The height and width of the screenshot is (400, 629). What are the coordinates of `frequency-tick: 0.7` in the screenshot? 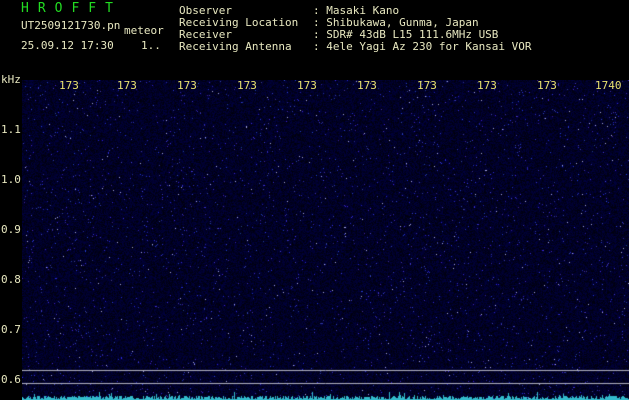 It's located at (11, 329).